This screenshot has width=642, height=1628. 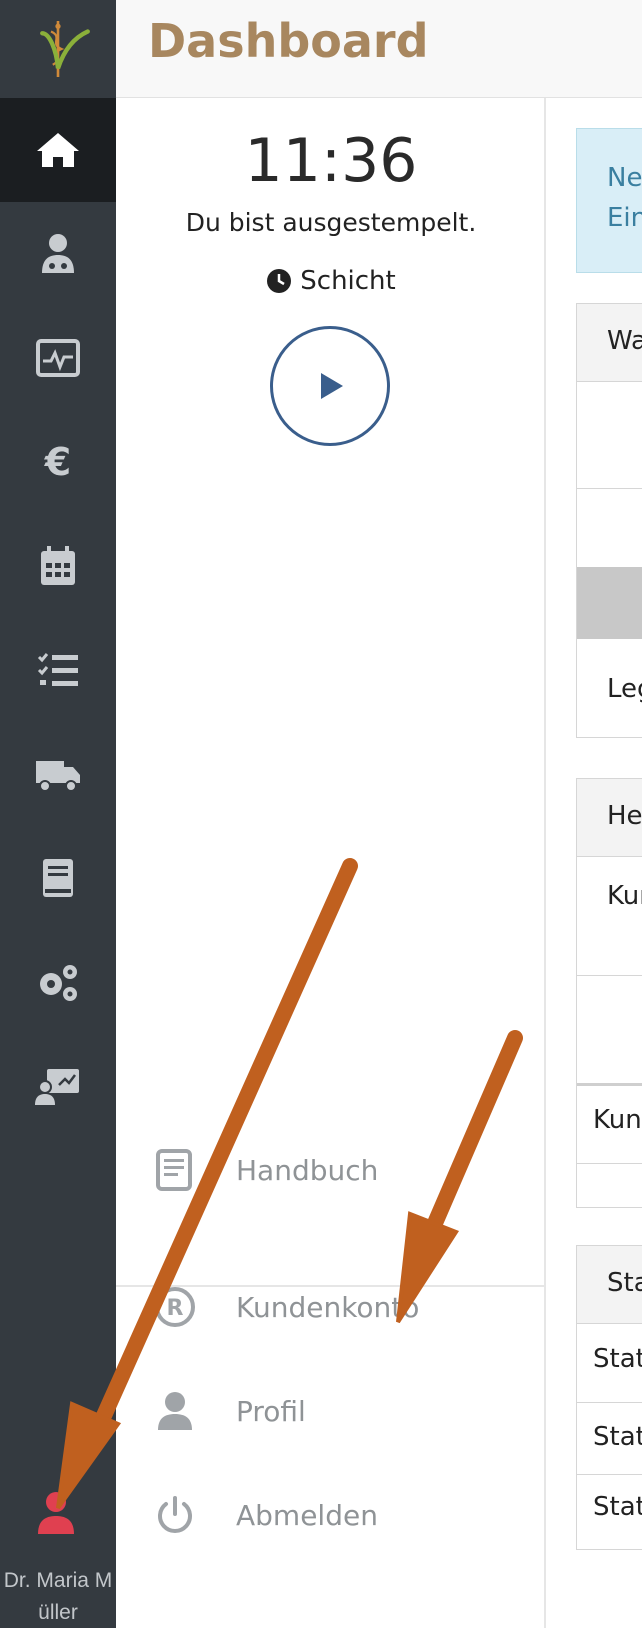 I want to click on user-icon, so click(x=56, y=1513).